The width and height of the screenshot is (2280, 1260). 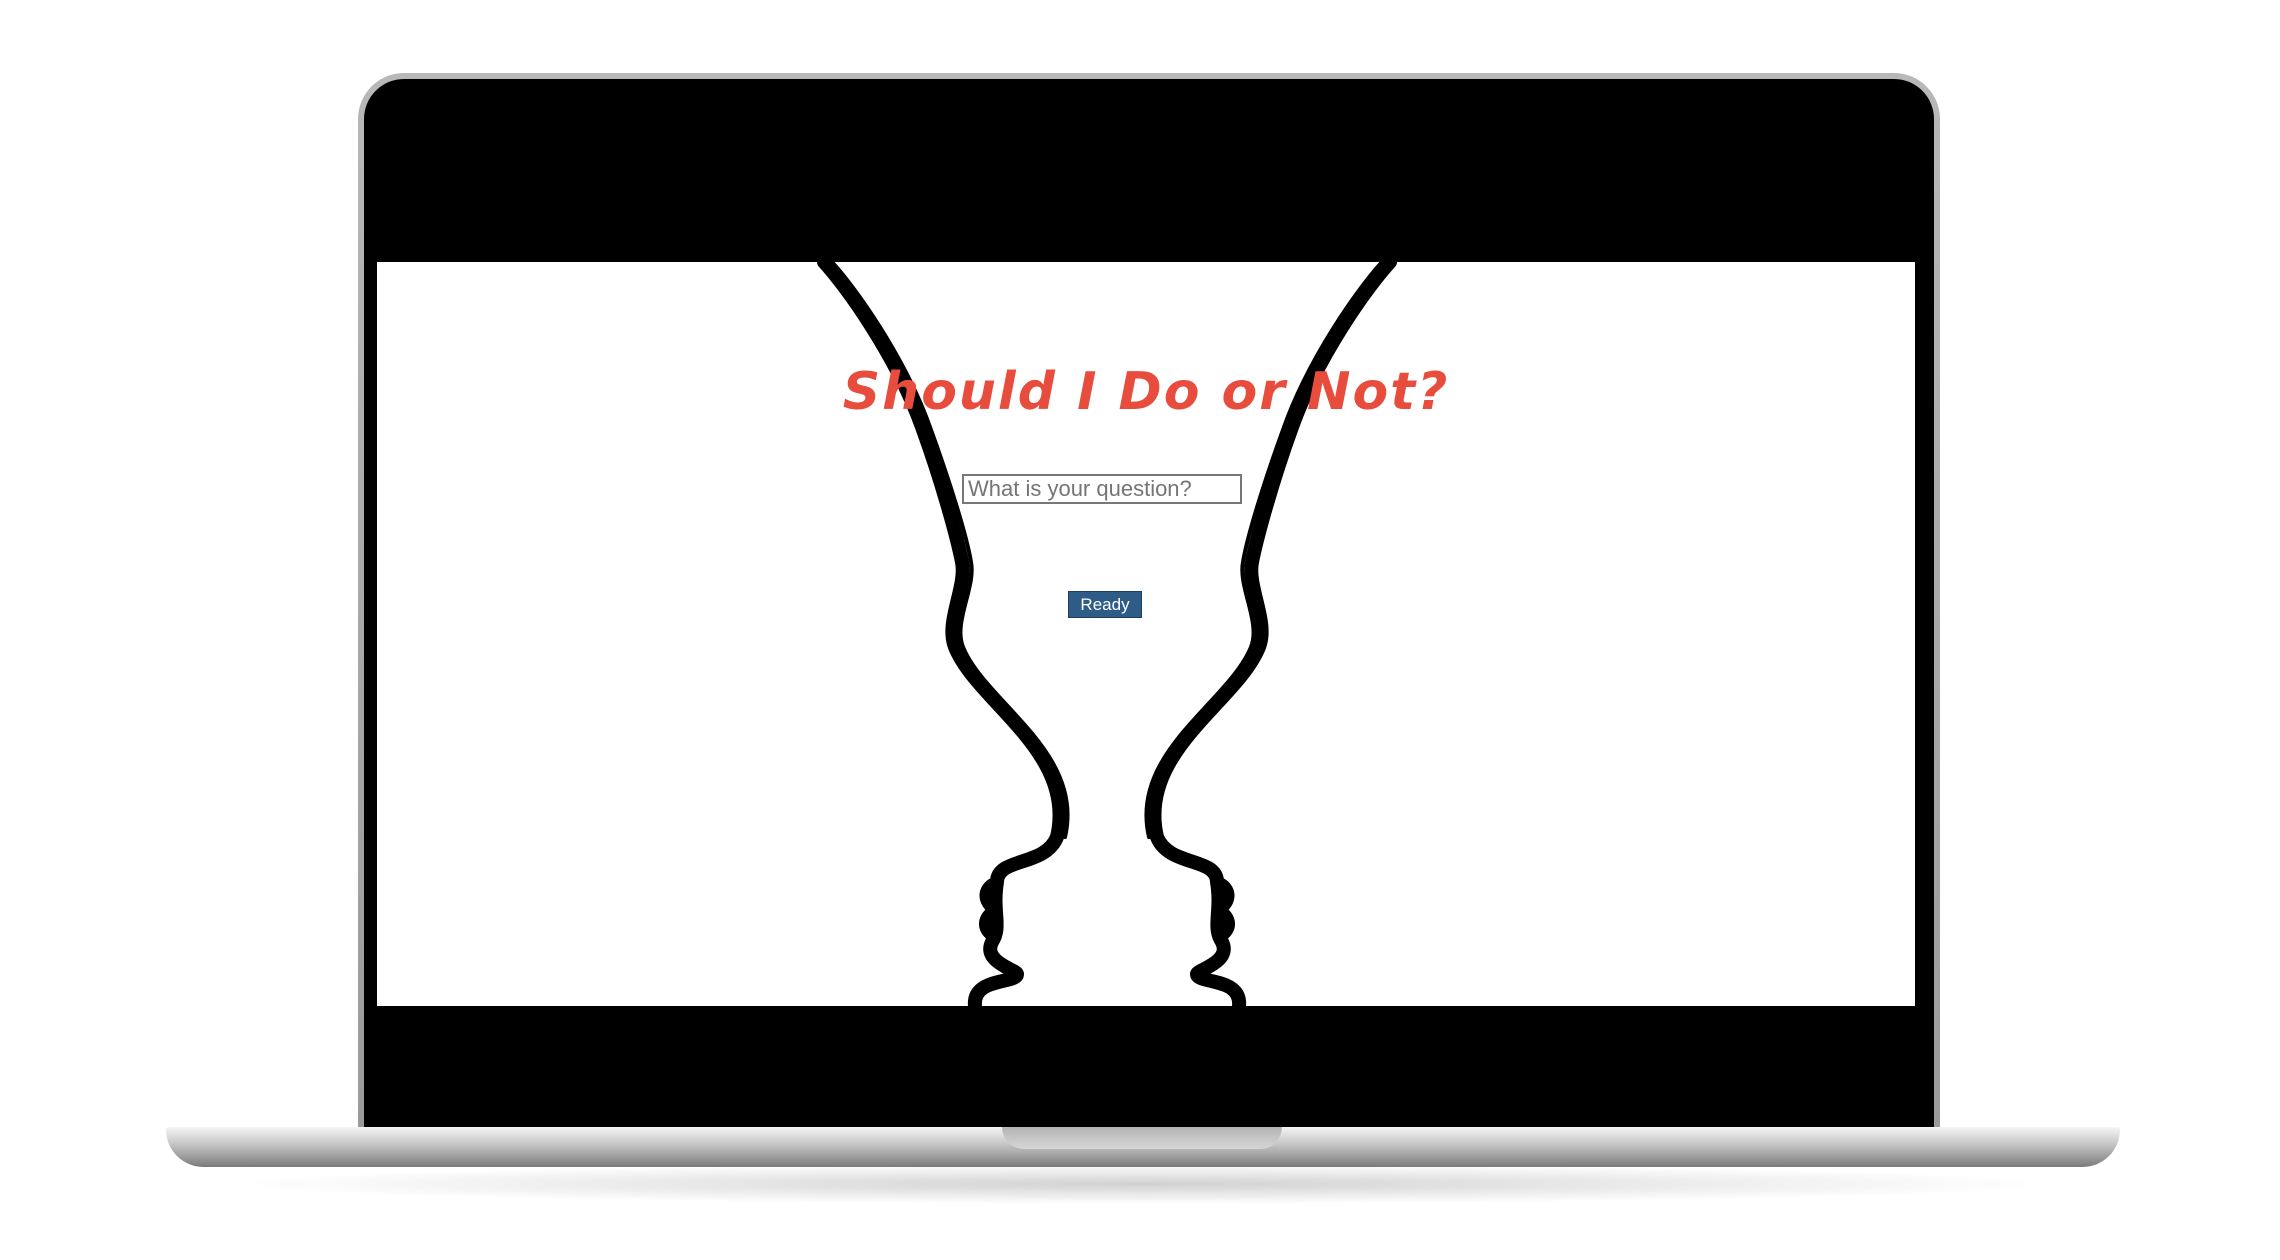 What do you see at coordinates (1146, 392) in the screenshot?
I see `app-title: Should I Do or Not?` at bounding box center [1146, 392].